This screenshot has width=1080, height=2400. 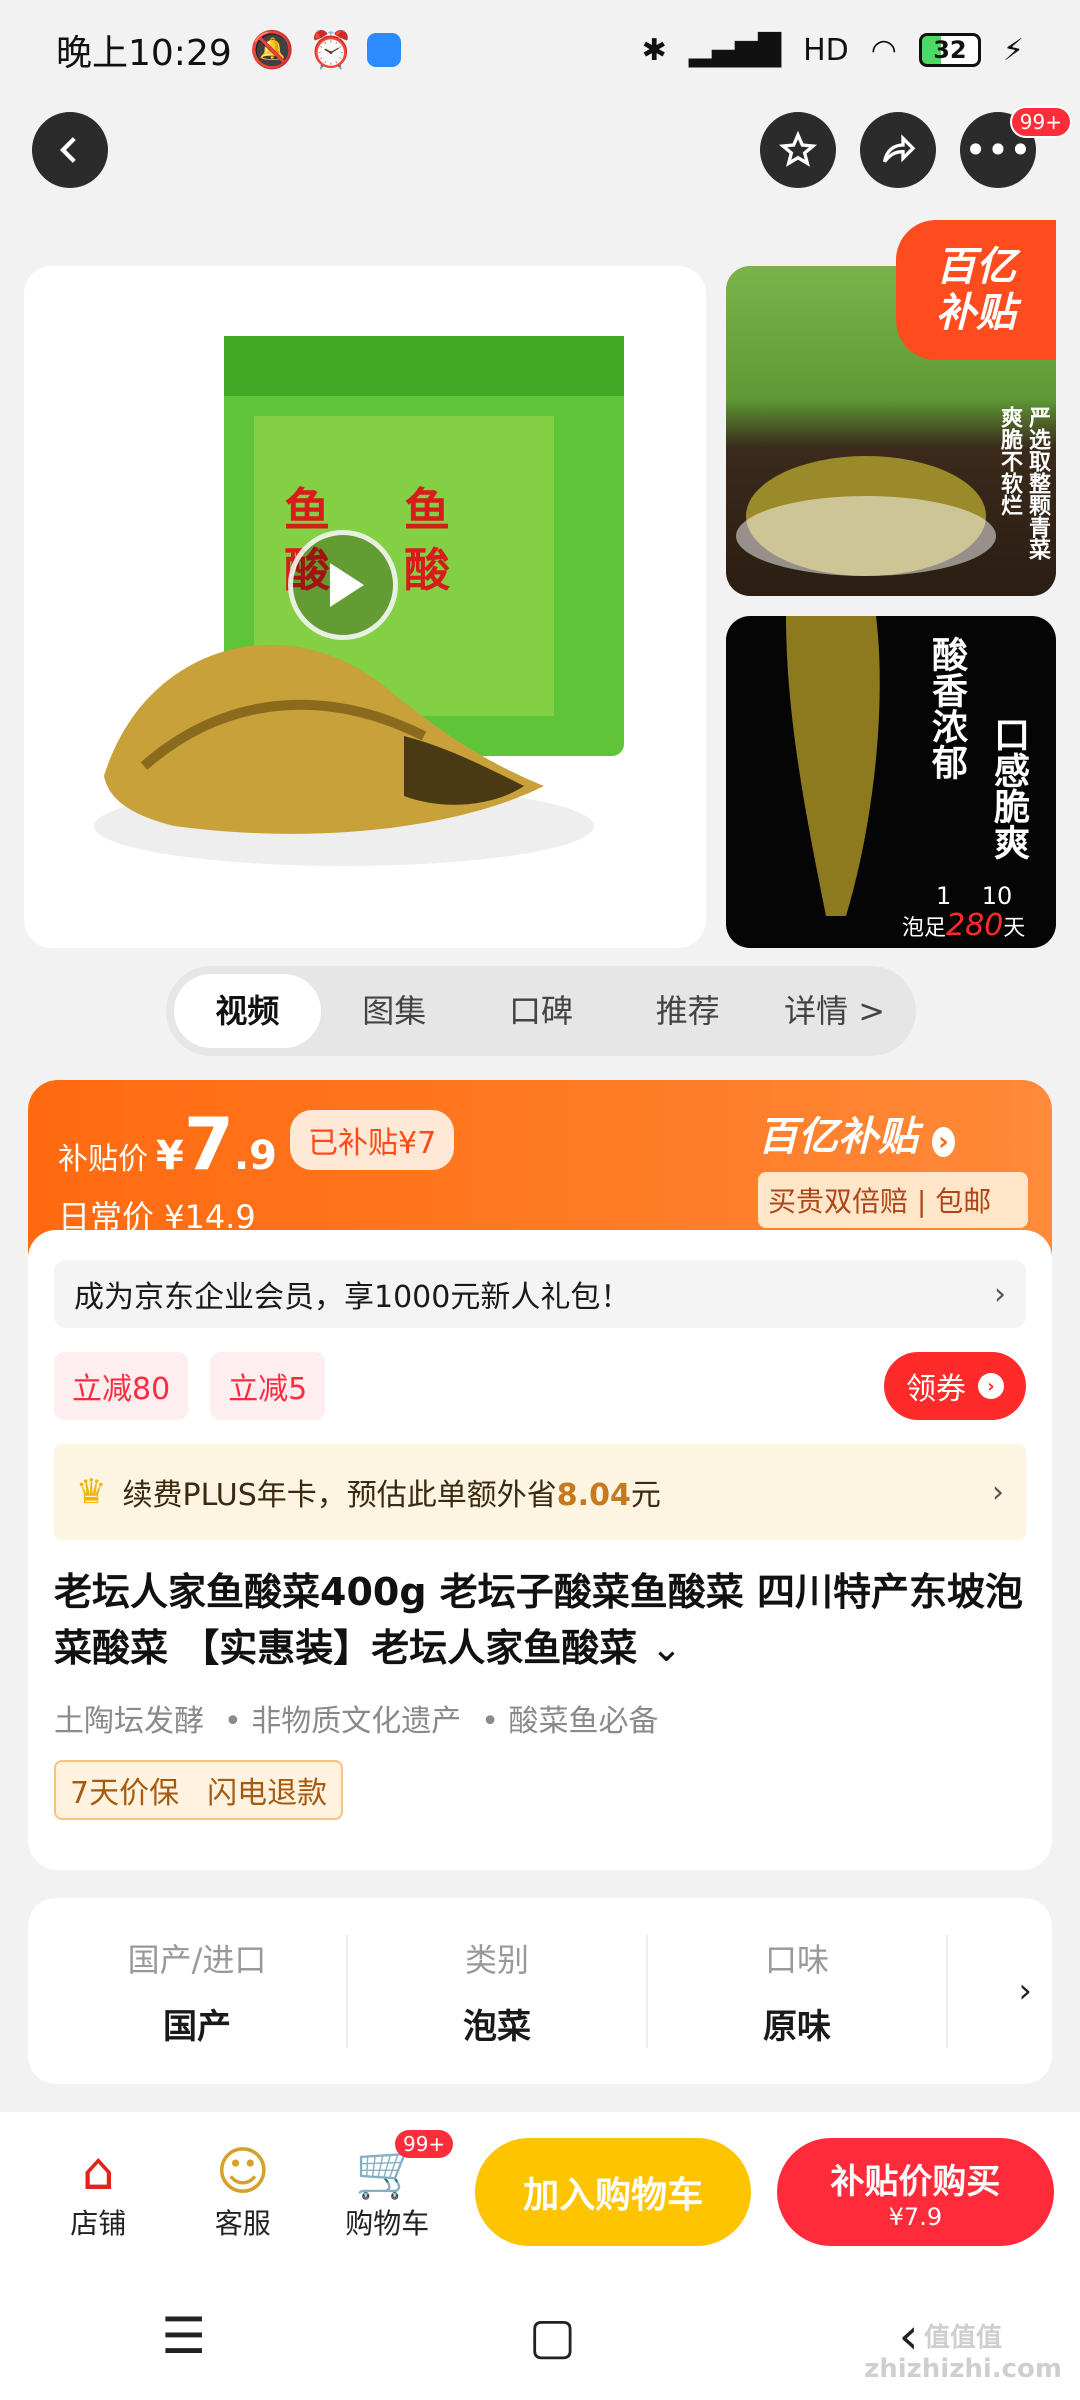 I want to click on battery-icon: 32, so click(x=949, y=50).